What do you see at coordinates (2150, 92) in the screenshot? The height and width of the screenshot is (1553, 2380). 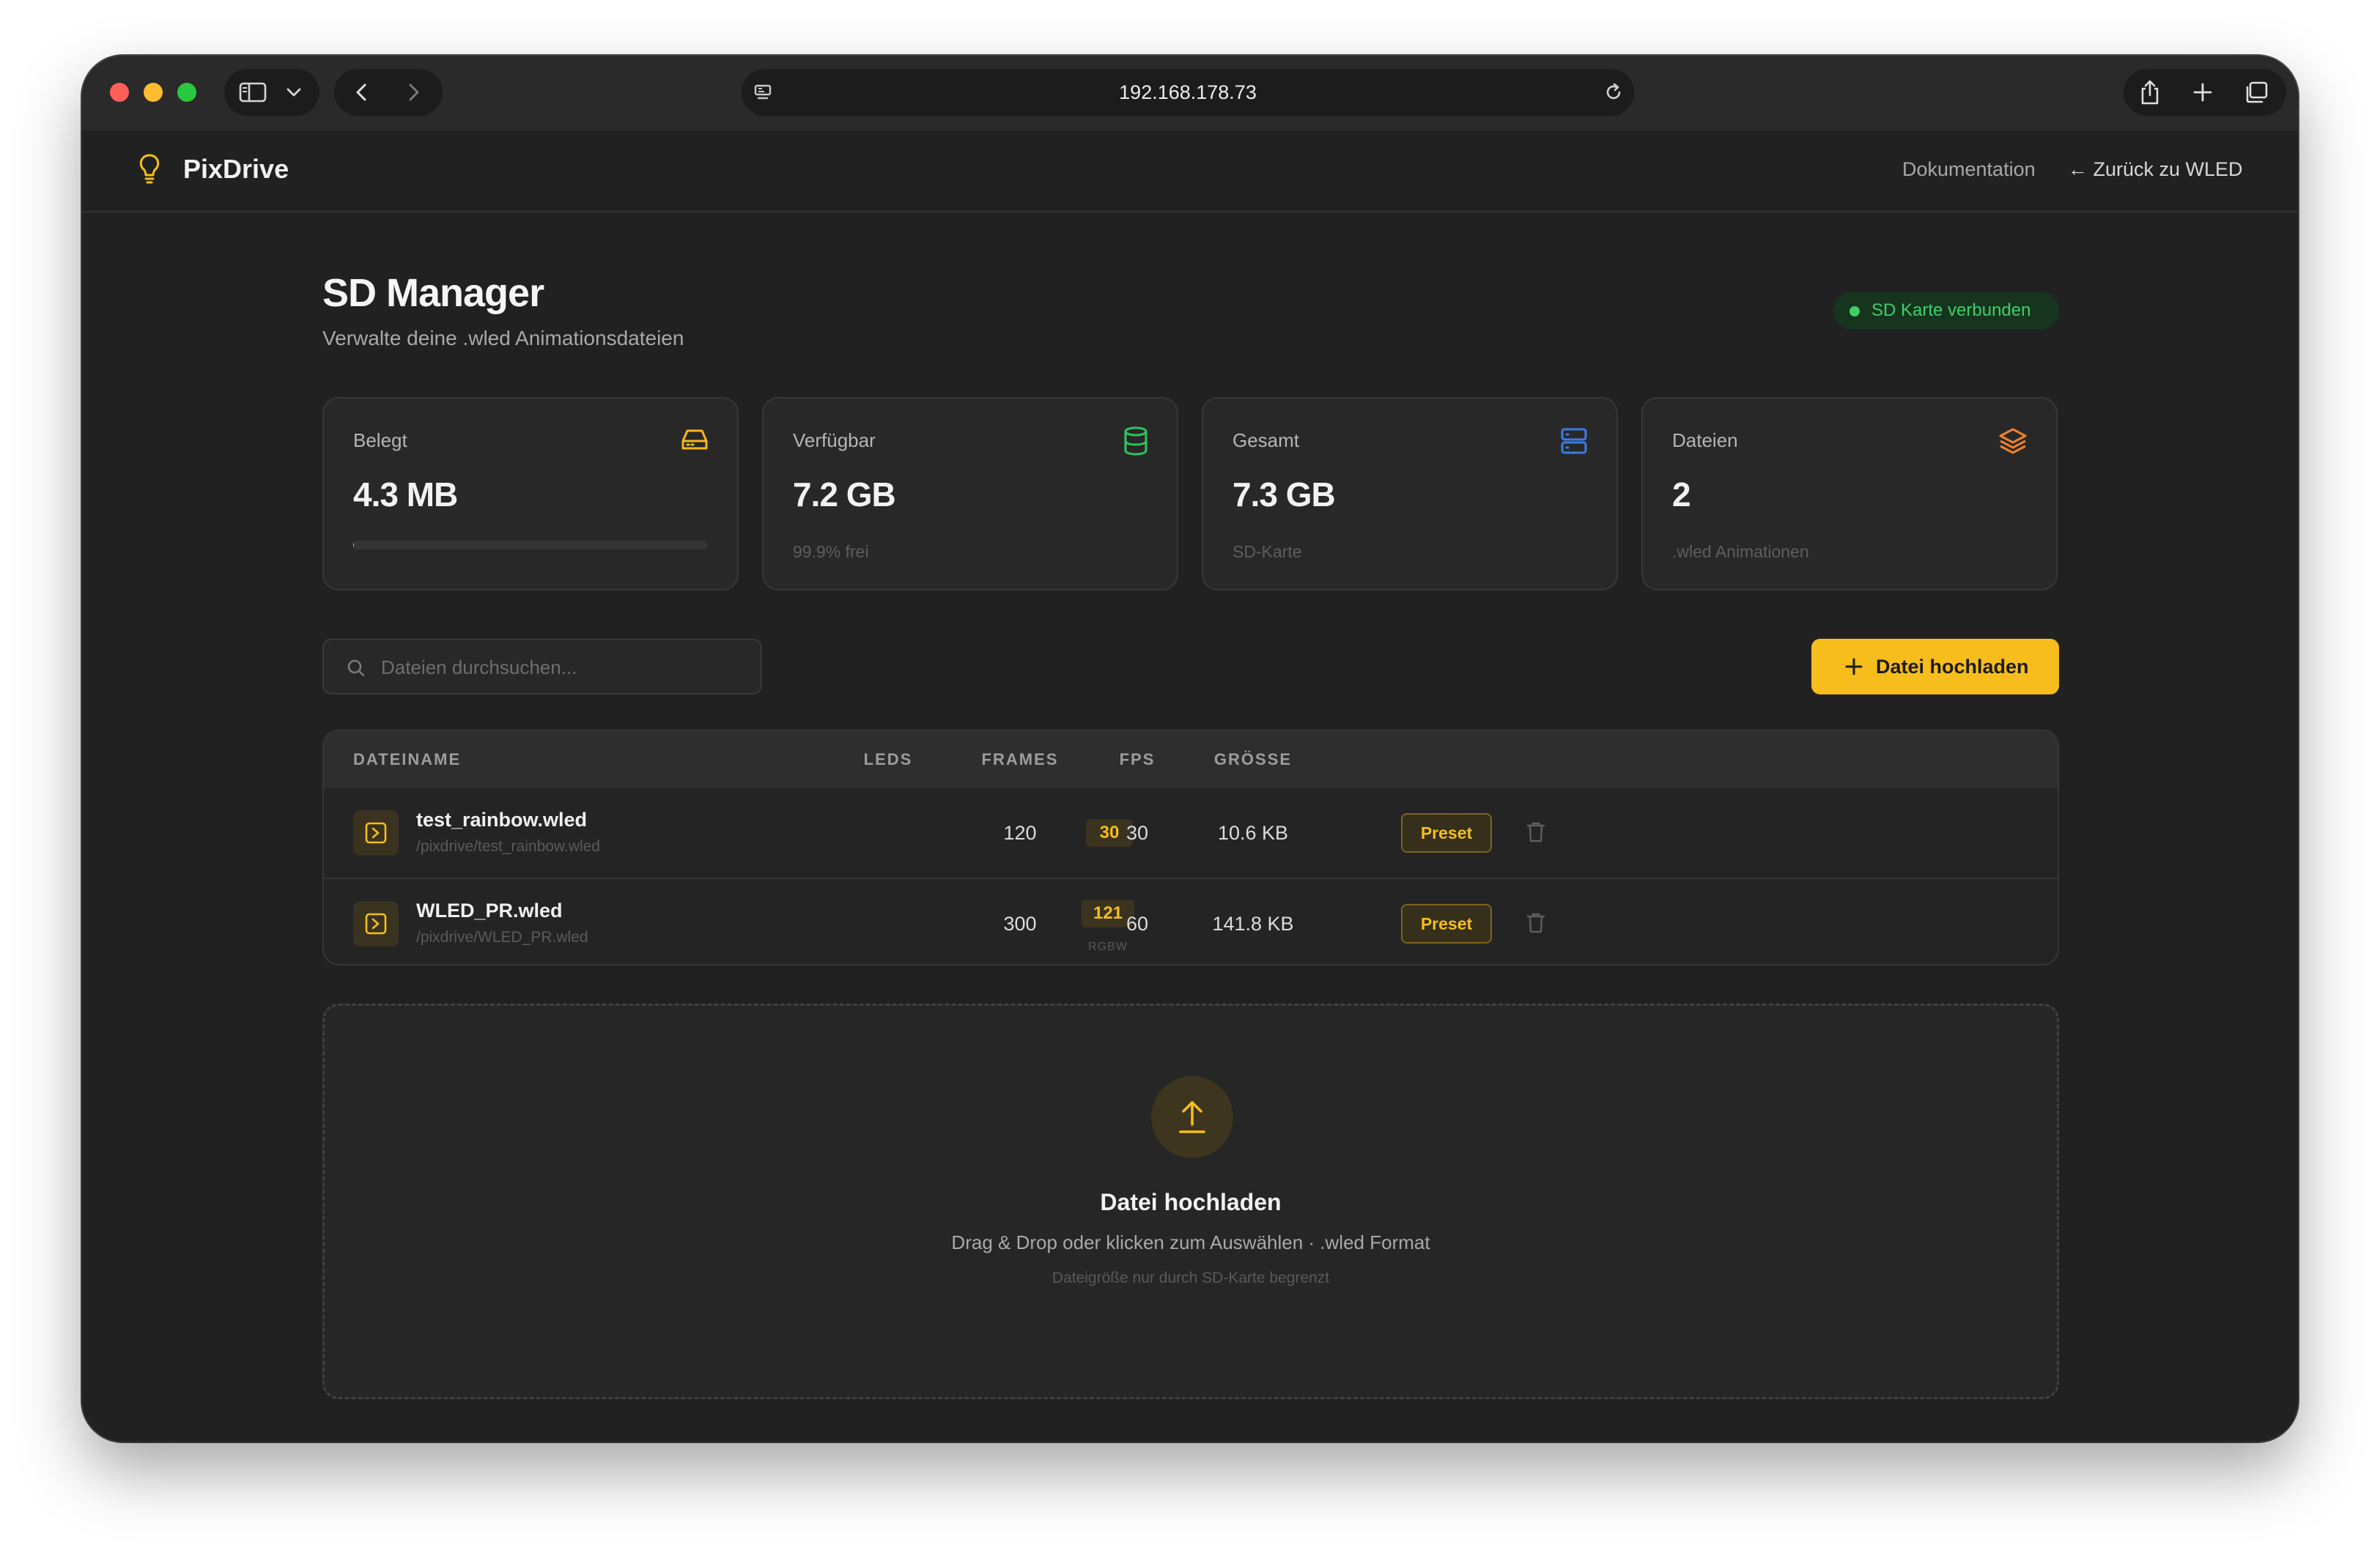 I see `share-icon` at bounding box center [2150, 92].